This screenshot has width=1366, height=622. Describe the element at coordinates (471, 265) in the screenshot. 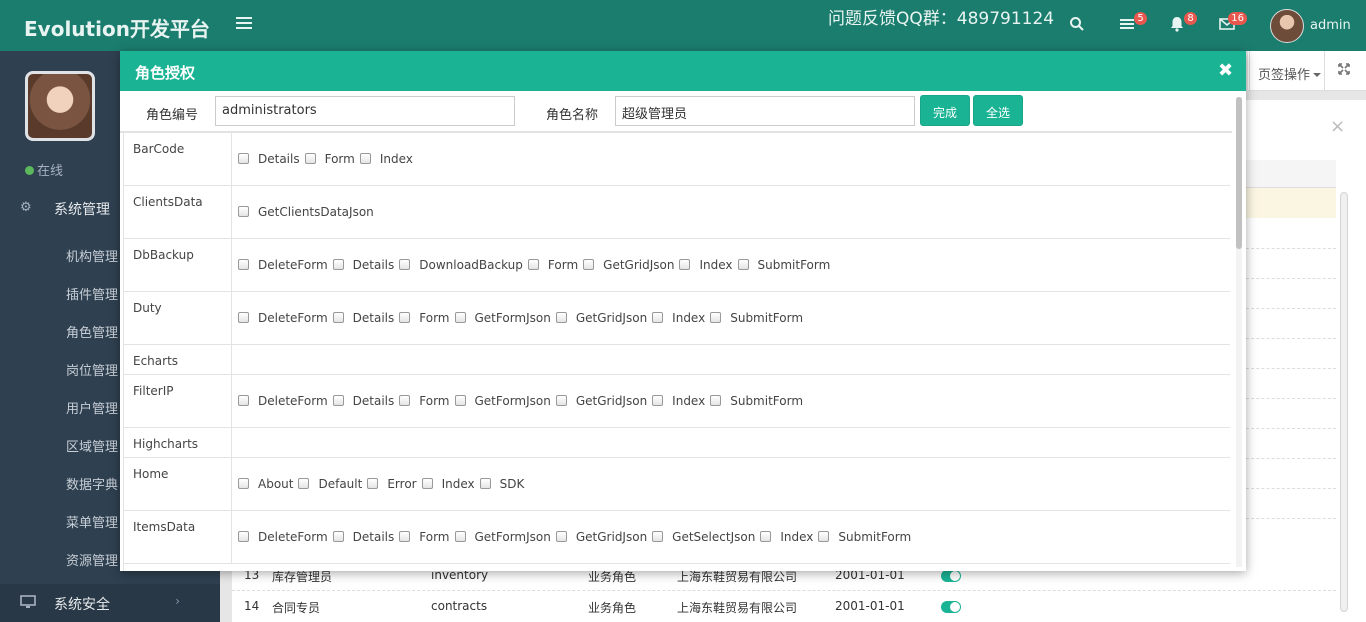

I see `action-label: DownloadBackup` at that location.